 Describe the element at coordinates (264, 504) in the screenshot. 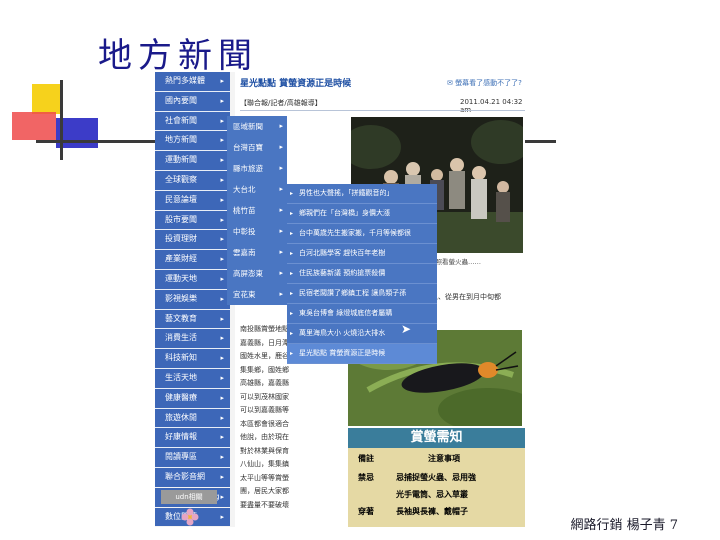

I see `article-body-line: 要盡量不要破壞` at that location.